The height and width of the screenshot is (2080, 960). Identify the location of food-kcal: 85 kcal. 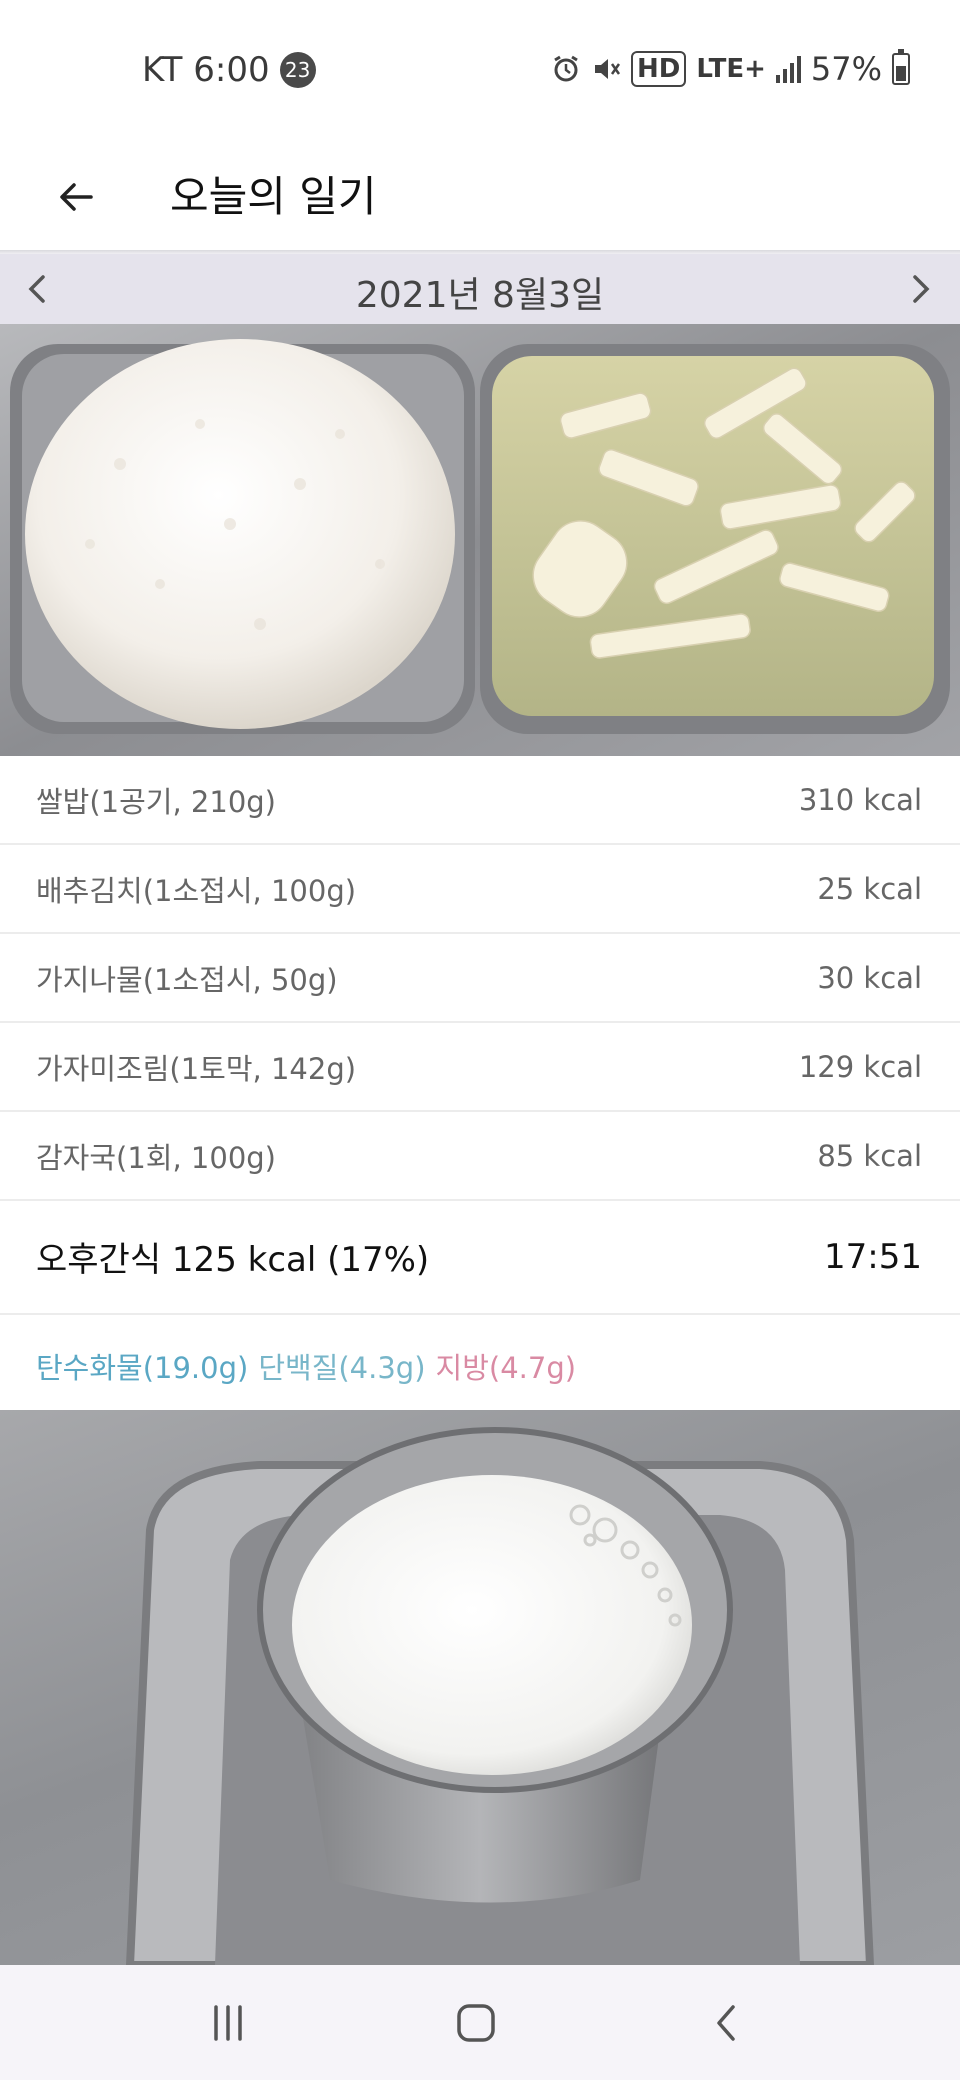
(869, 1155).